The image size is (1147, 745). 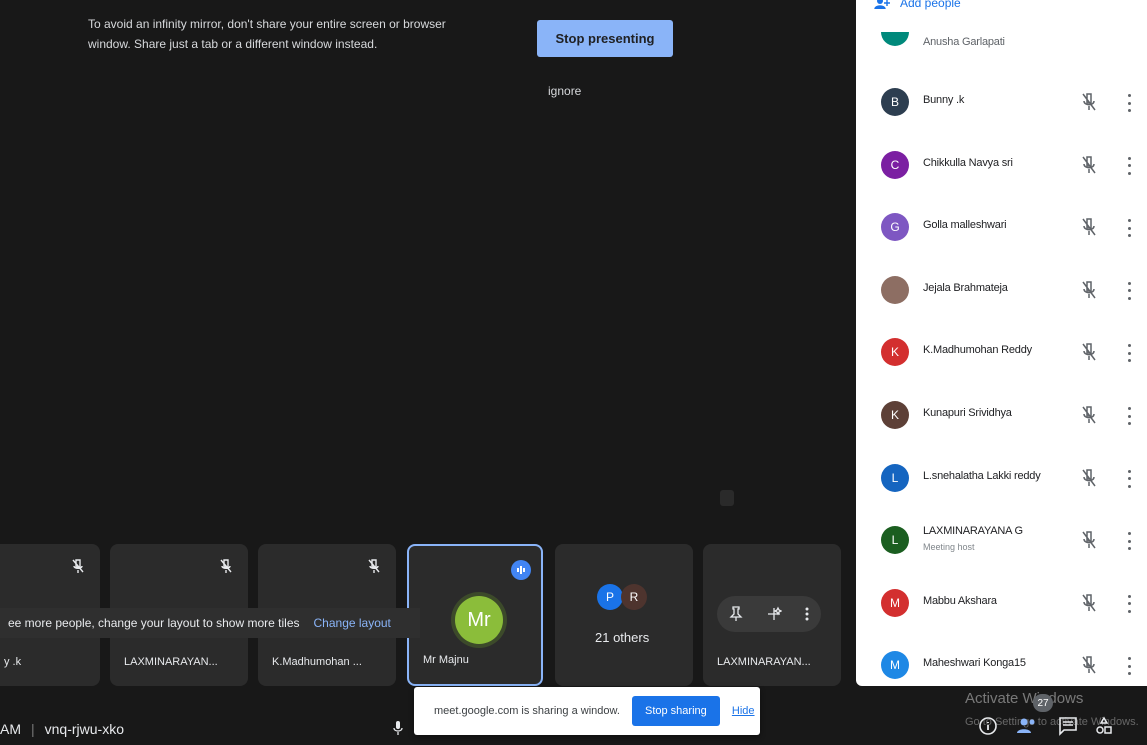 I want to click on participant-row: Jejala Brahmateja, so click(x=1001, y=291).